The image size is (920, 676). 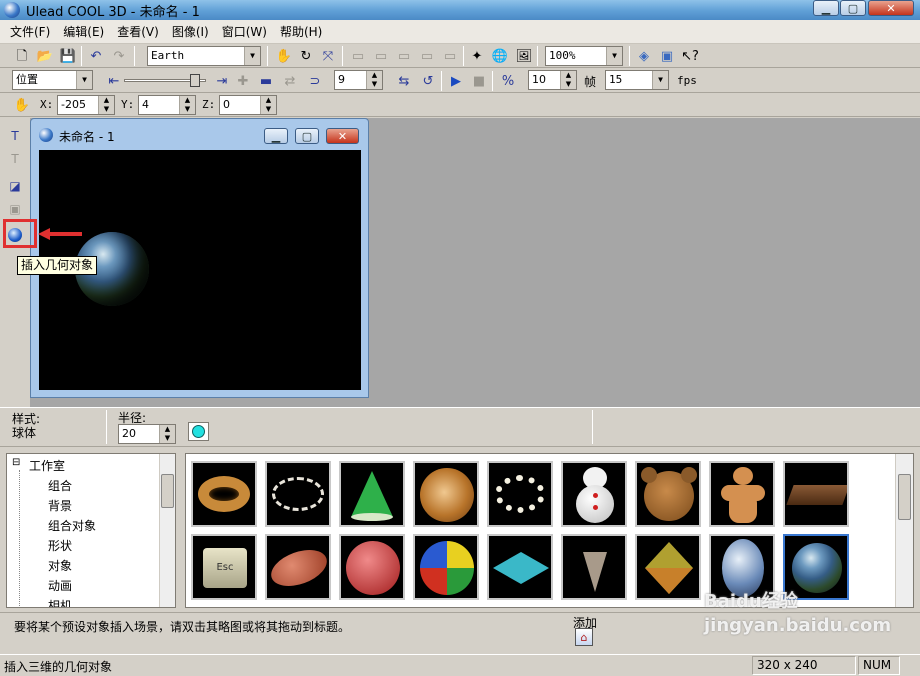 What do you see at coordinates (195, 80) in the screenshot?
I see `slider-handle` at bounding box center [195, 80].